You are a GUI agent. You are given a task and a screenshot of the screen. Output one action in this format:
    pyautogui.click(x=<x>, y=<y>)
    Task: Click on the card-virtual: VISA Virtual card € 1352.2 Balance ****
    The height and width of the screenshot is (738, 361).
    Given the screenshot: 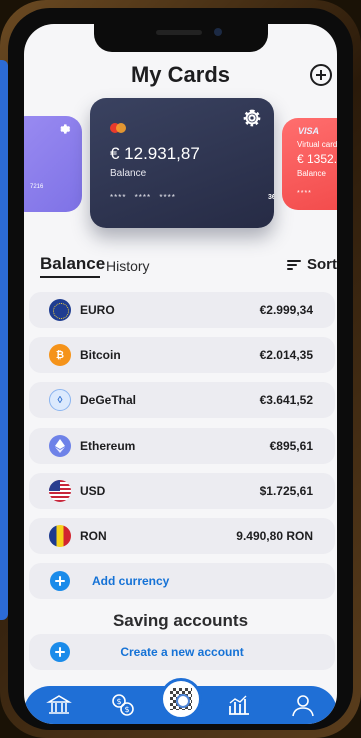 What is the action you would take?
    pyautogui.click(x=309, y=164)
    